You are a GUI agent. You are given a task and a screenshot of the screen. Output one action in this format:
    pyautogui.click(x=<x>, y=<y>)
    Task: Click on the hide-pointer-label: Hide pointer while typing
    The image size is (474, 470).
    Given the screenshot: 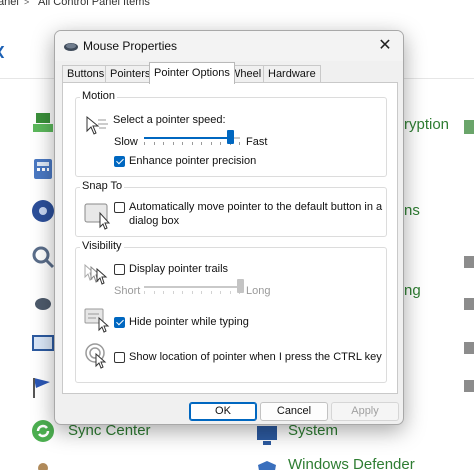 What is the action you would take?
    pyautogui.click(x=189, y=322)
    